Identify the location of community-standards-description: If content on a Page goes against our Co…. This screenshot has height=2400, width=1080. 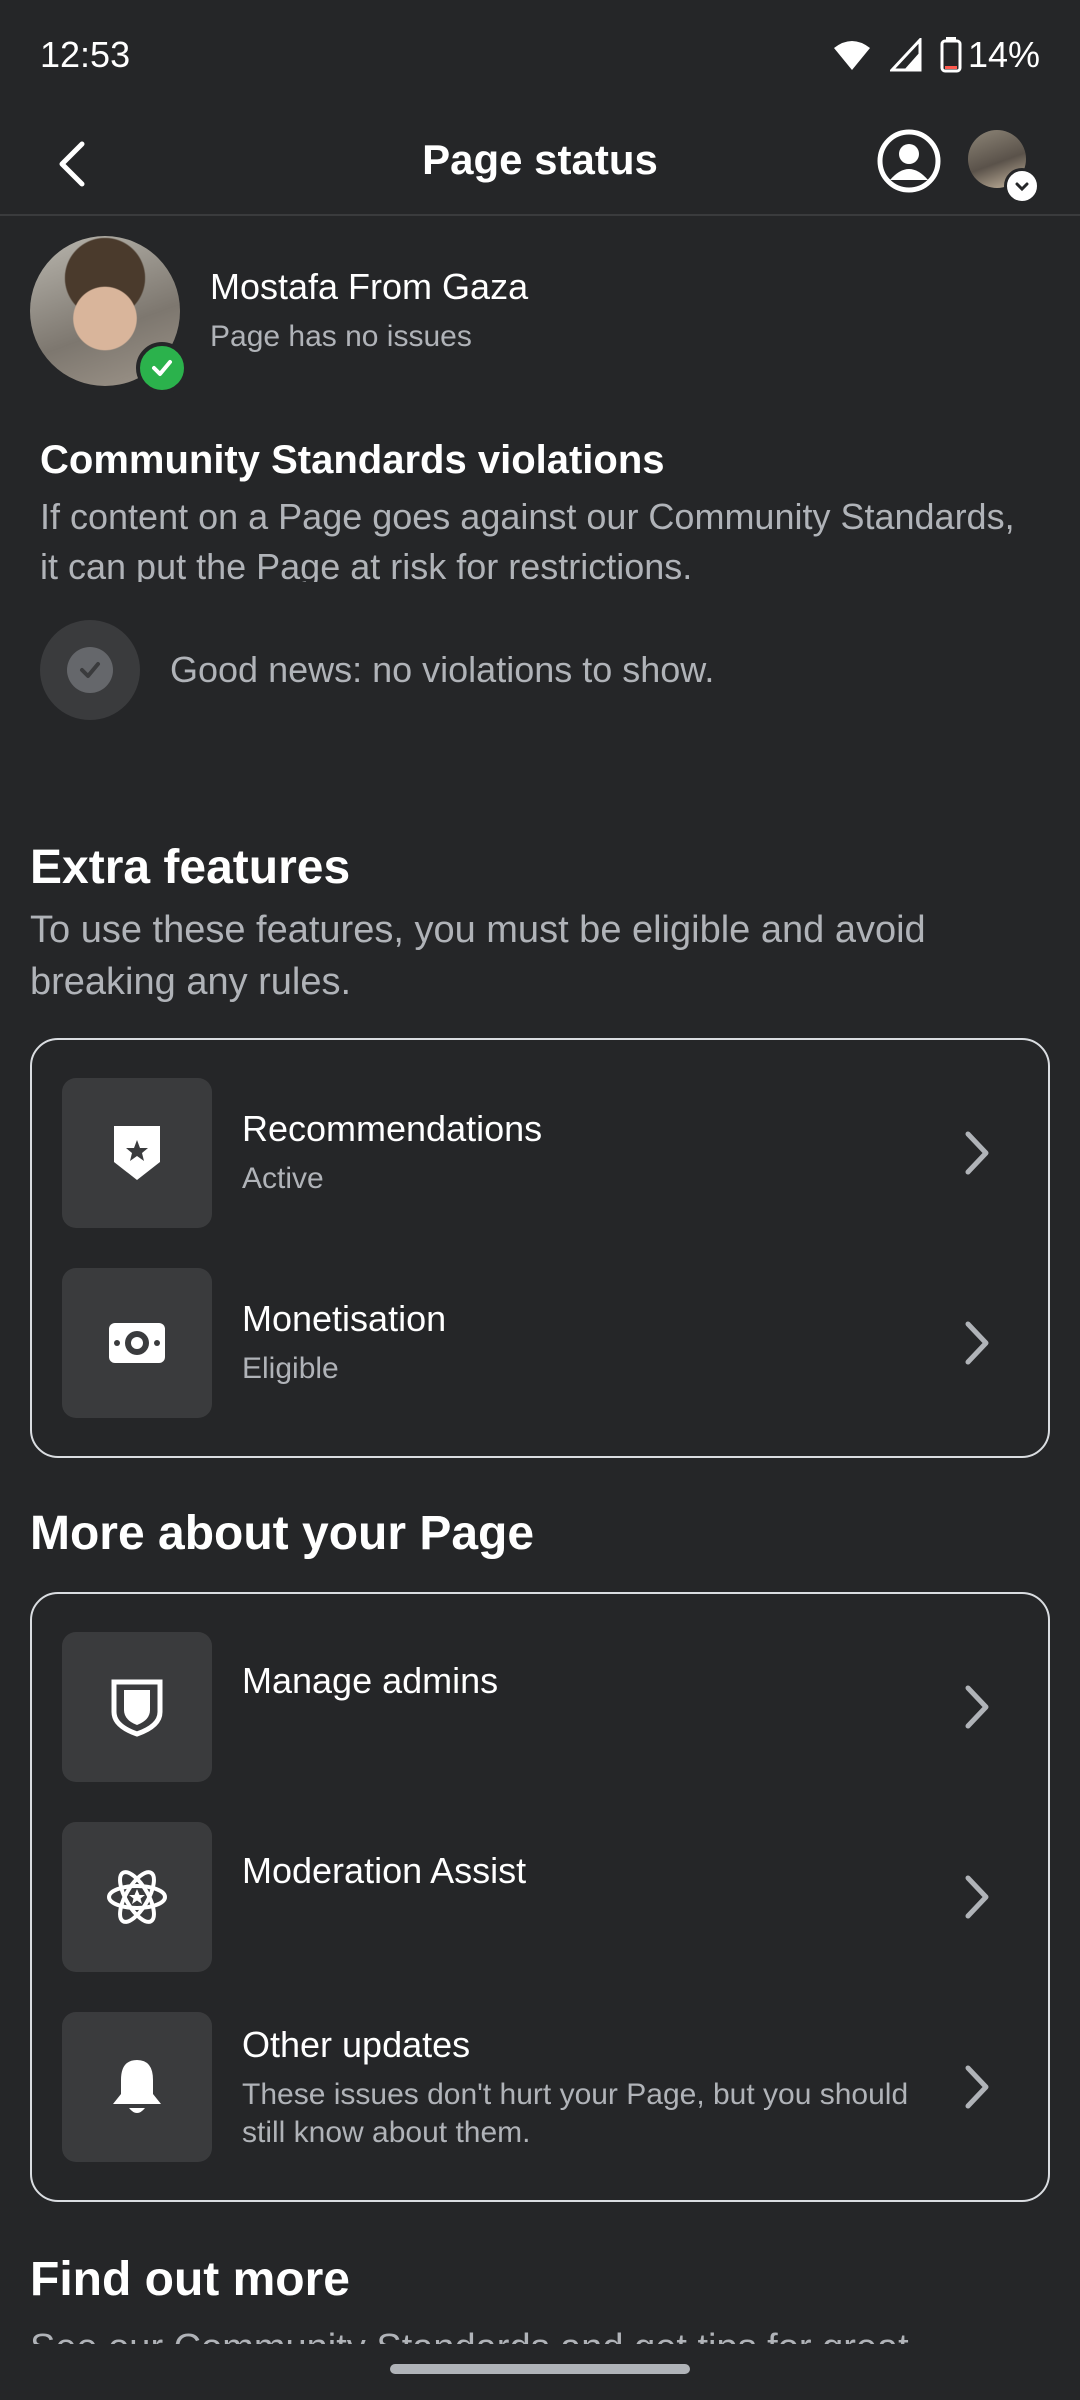
(527, 539).